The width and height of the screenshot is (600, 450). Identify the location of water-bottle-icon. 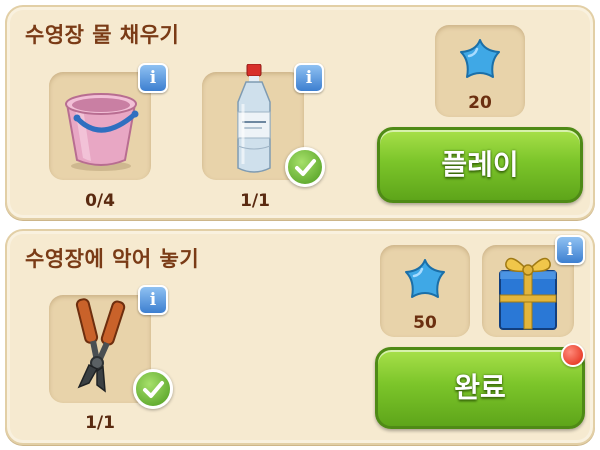
(254, 121).